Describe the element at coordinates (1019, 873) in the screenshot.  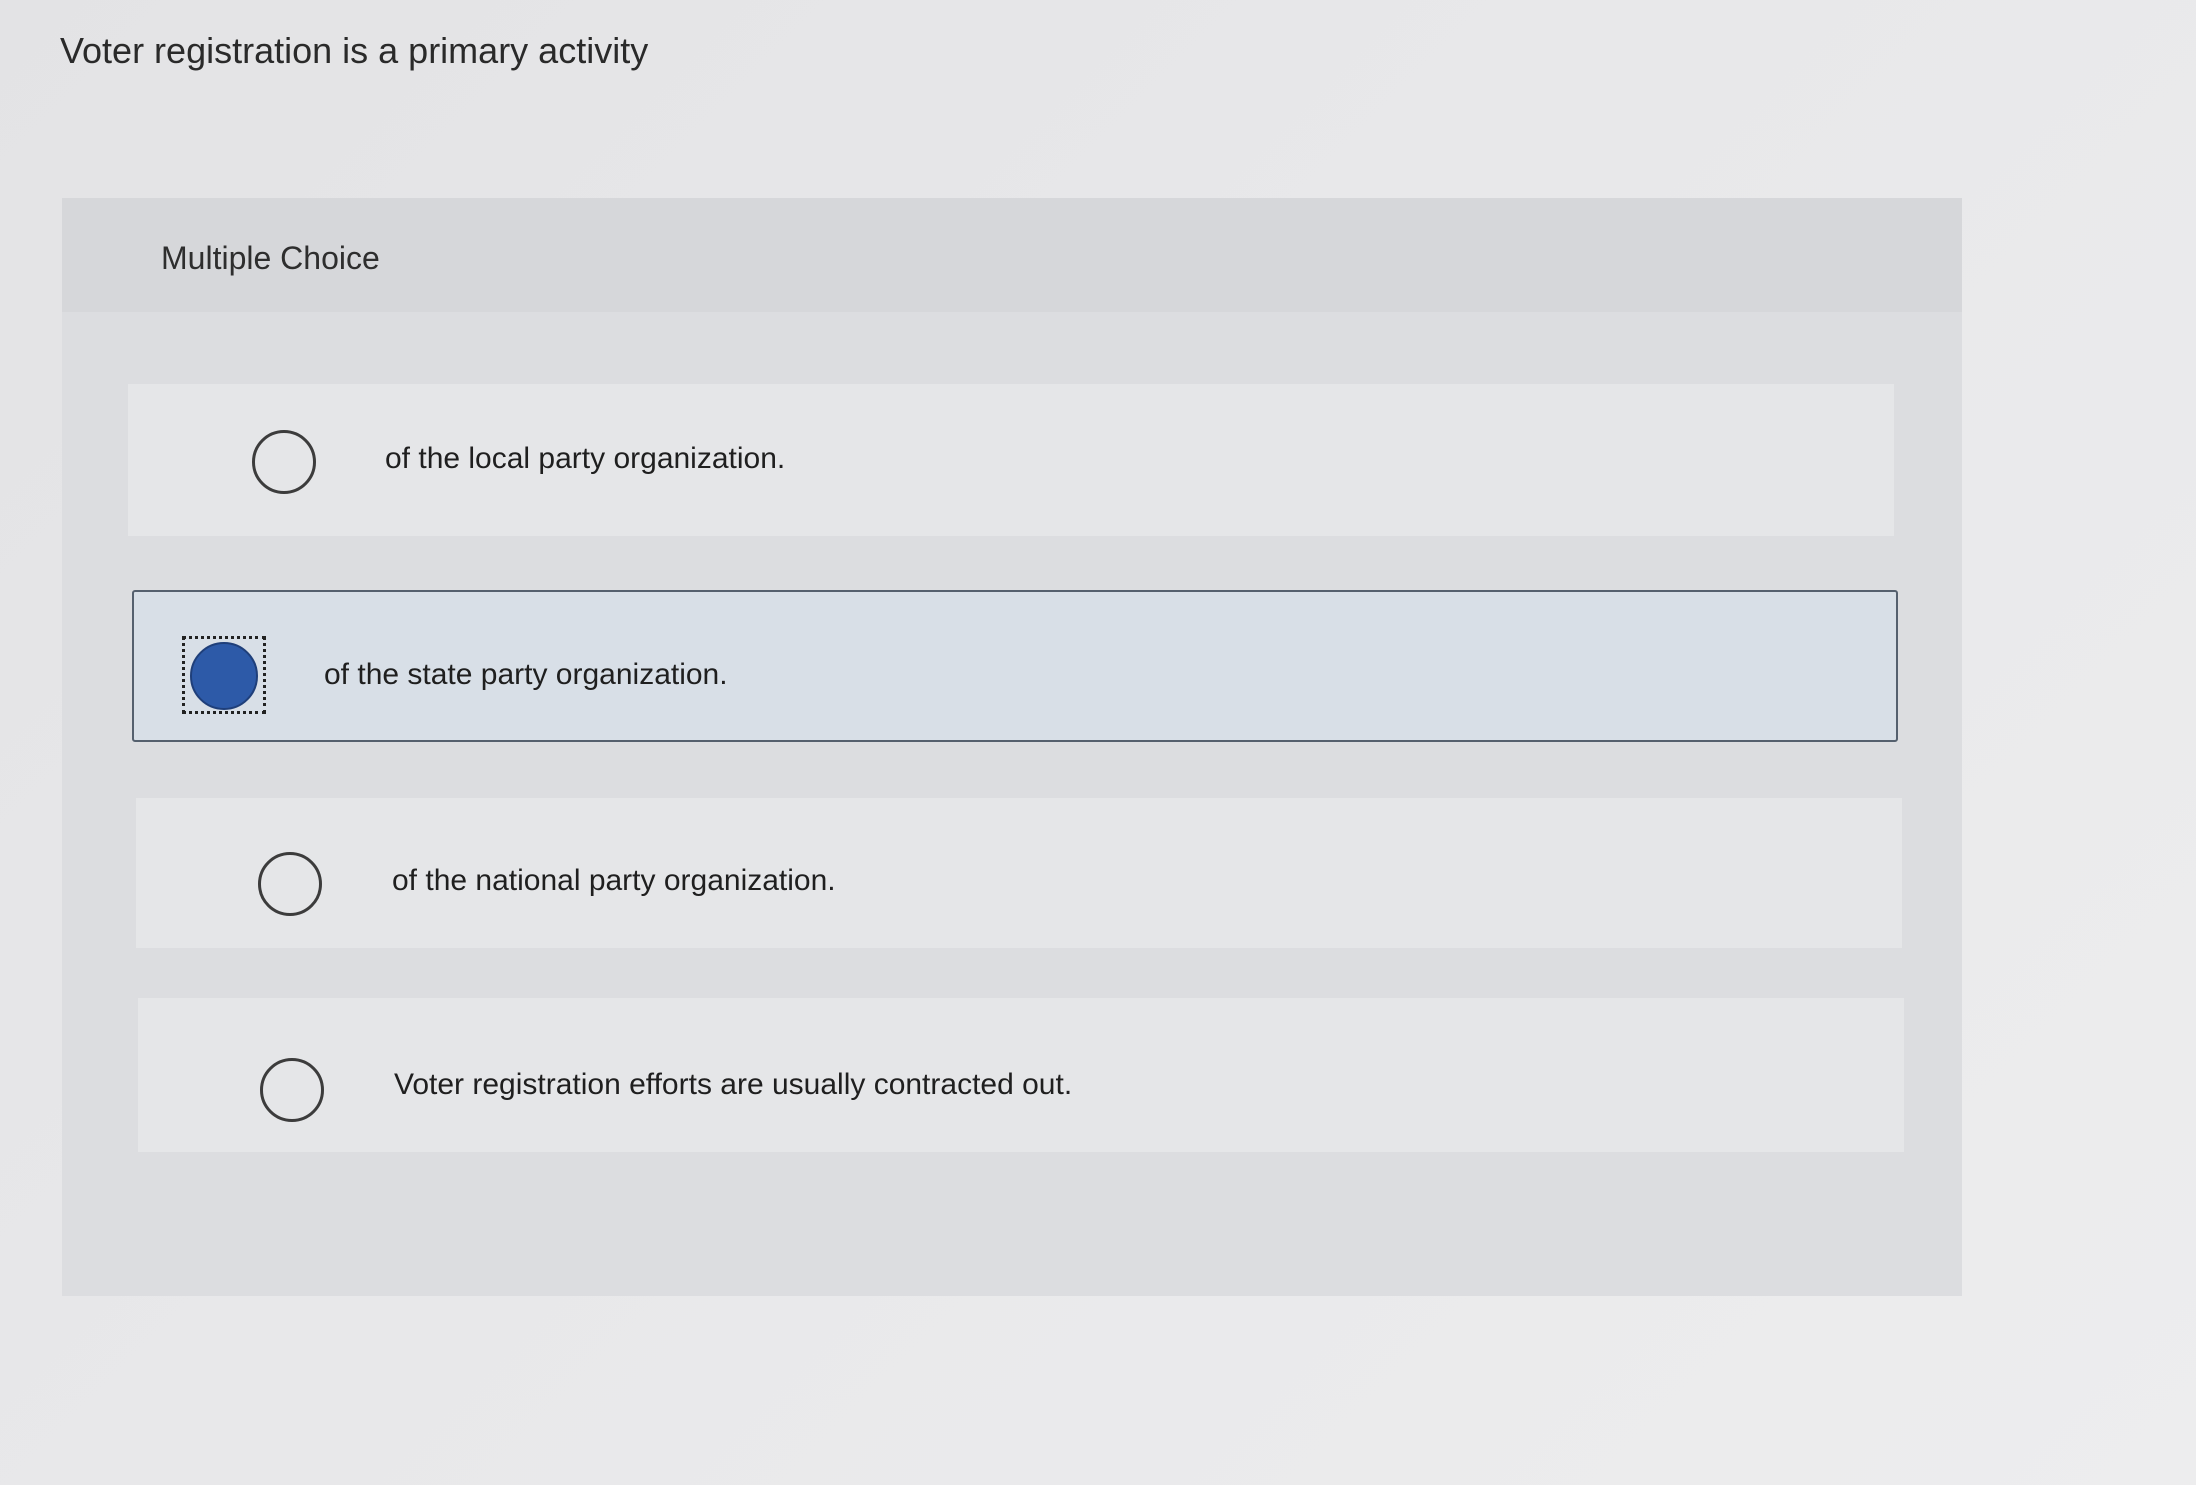
I see `option-national-party: of the national party organization.` at that location.